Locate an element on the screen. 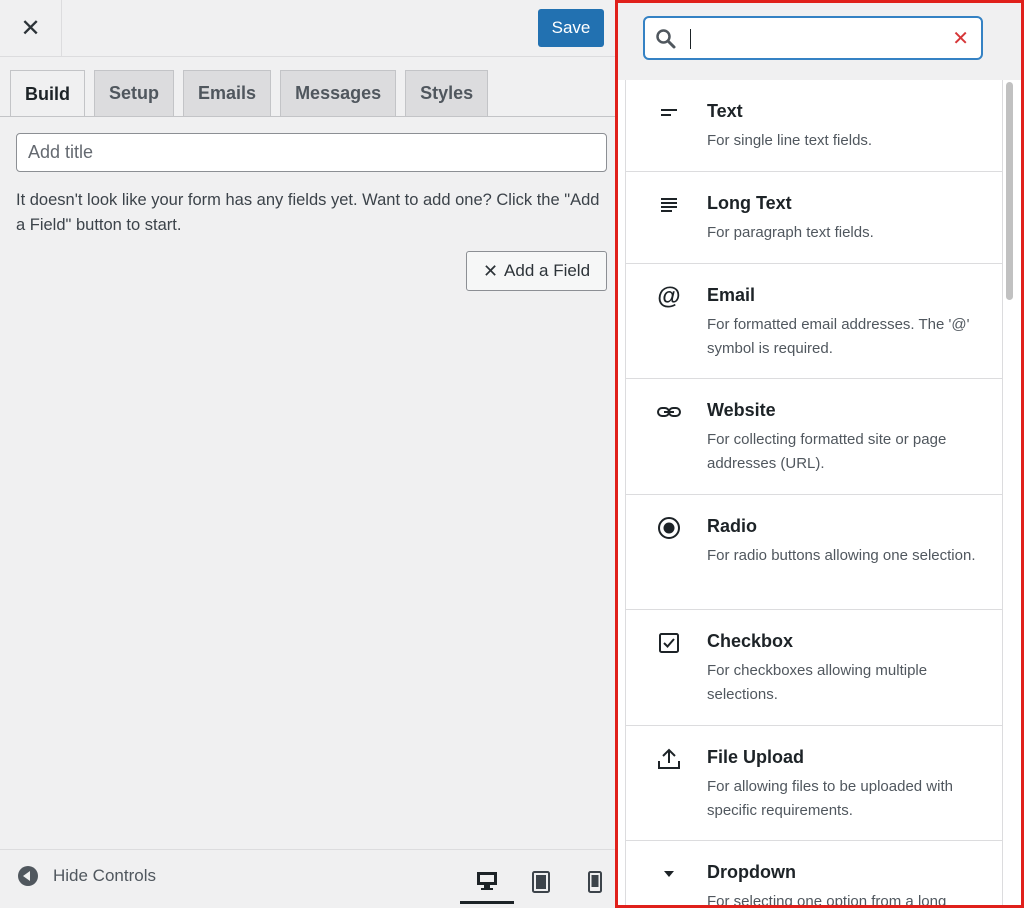 This screenshot has height=908, width=1024. collapse-arrow-icon is located at coordinates (28, 876).